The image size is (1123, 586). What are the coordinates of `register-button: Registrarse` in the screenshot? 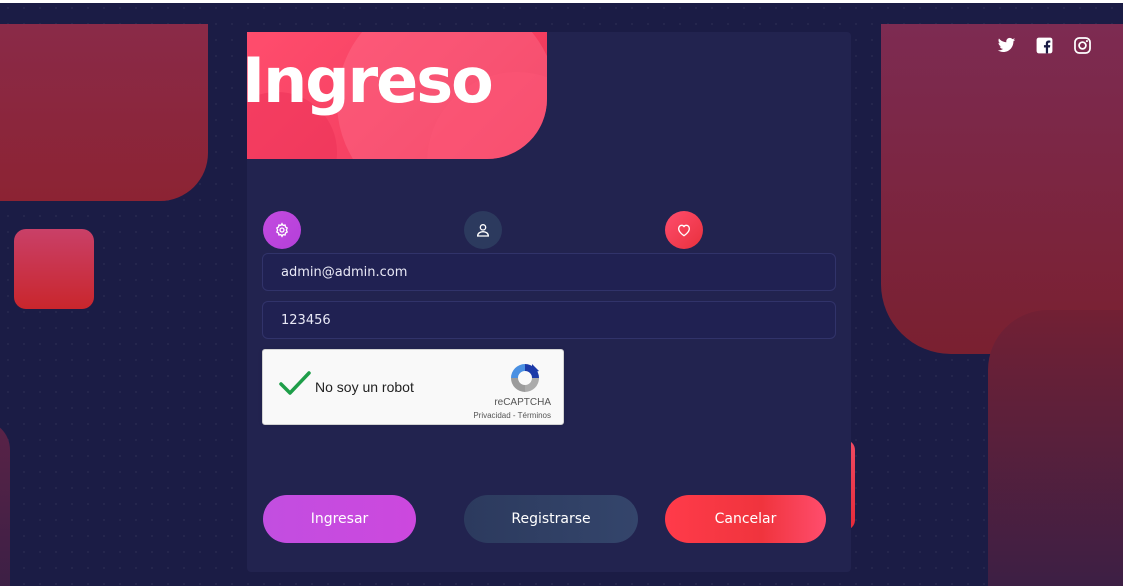 It's located at (551, 519).